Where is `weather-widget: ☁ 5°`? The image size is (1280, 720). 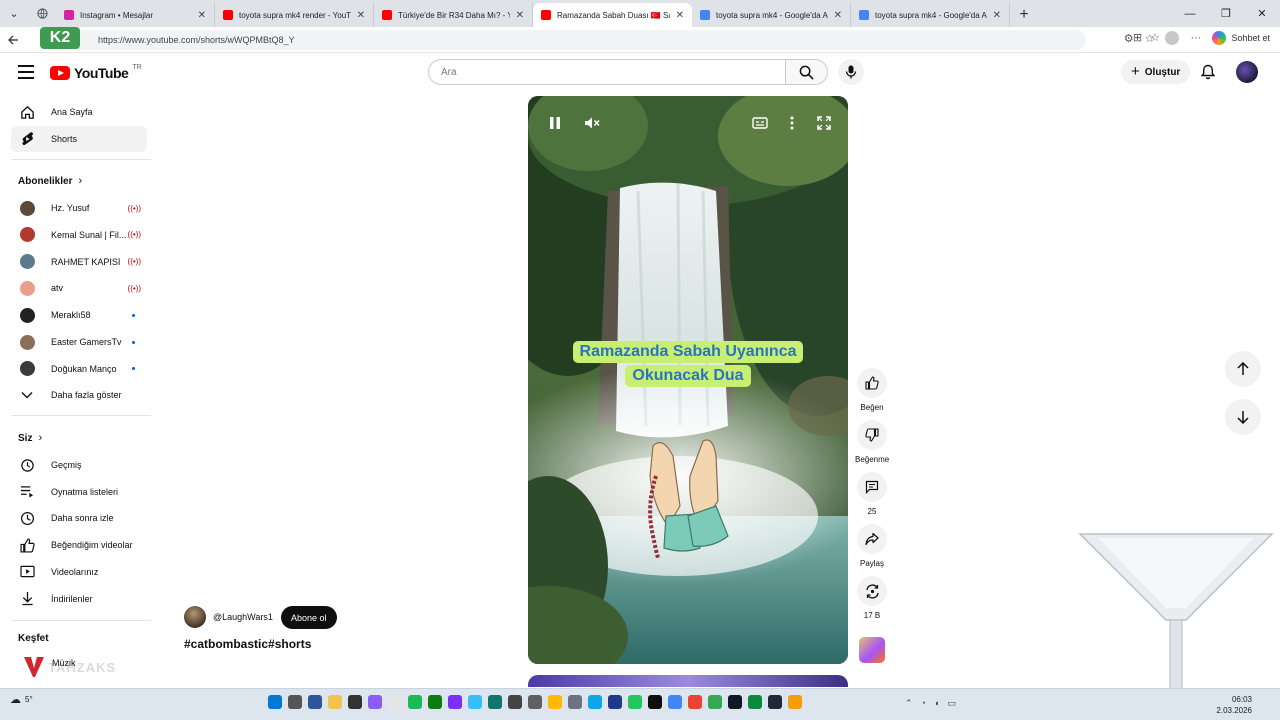 weather-widget: ☁ 5° is located at coordinates (21, 699).